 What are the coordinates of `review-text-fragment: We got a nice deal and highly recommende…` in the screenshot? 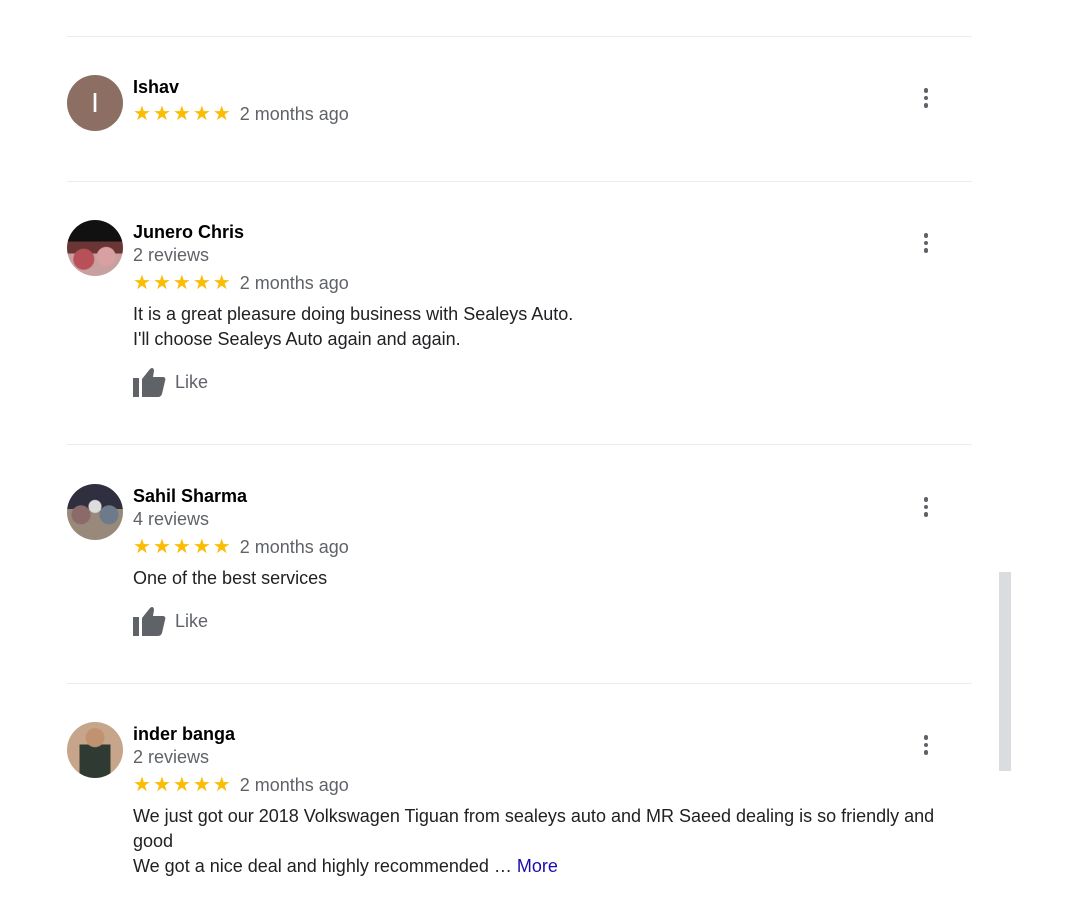 It's located at (322, 866).